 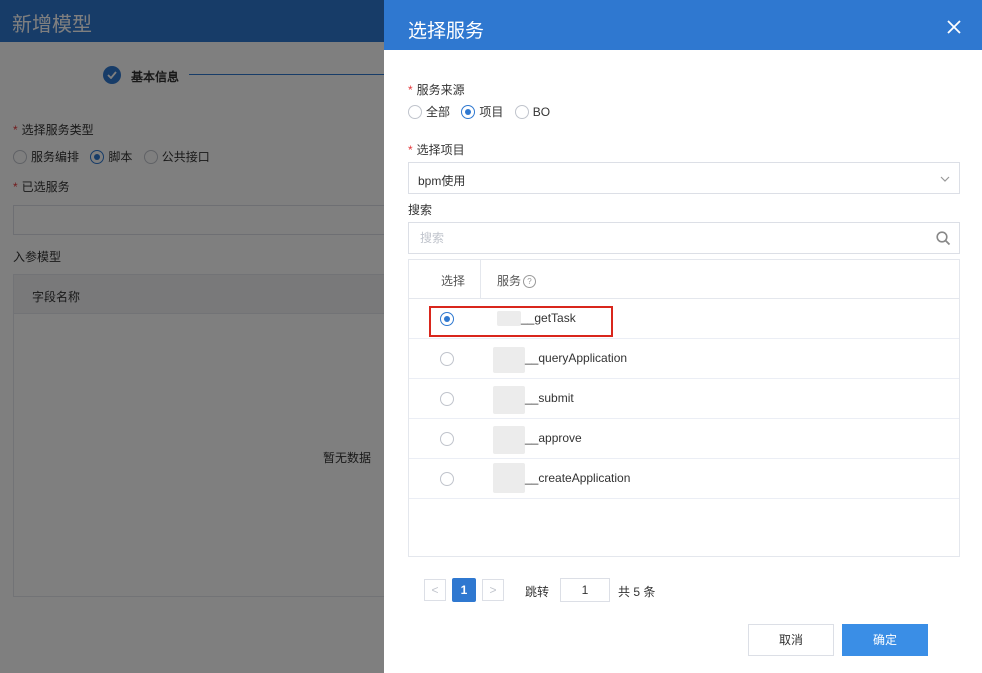 I want to click on table-row: __approve, so click(x=684, y=439).